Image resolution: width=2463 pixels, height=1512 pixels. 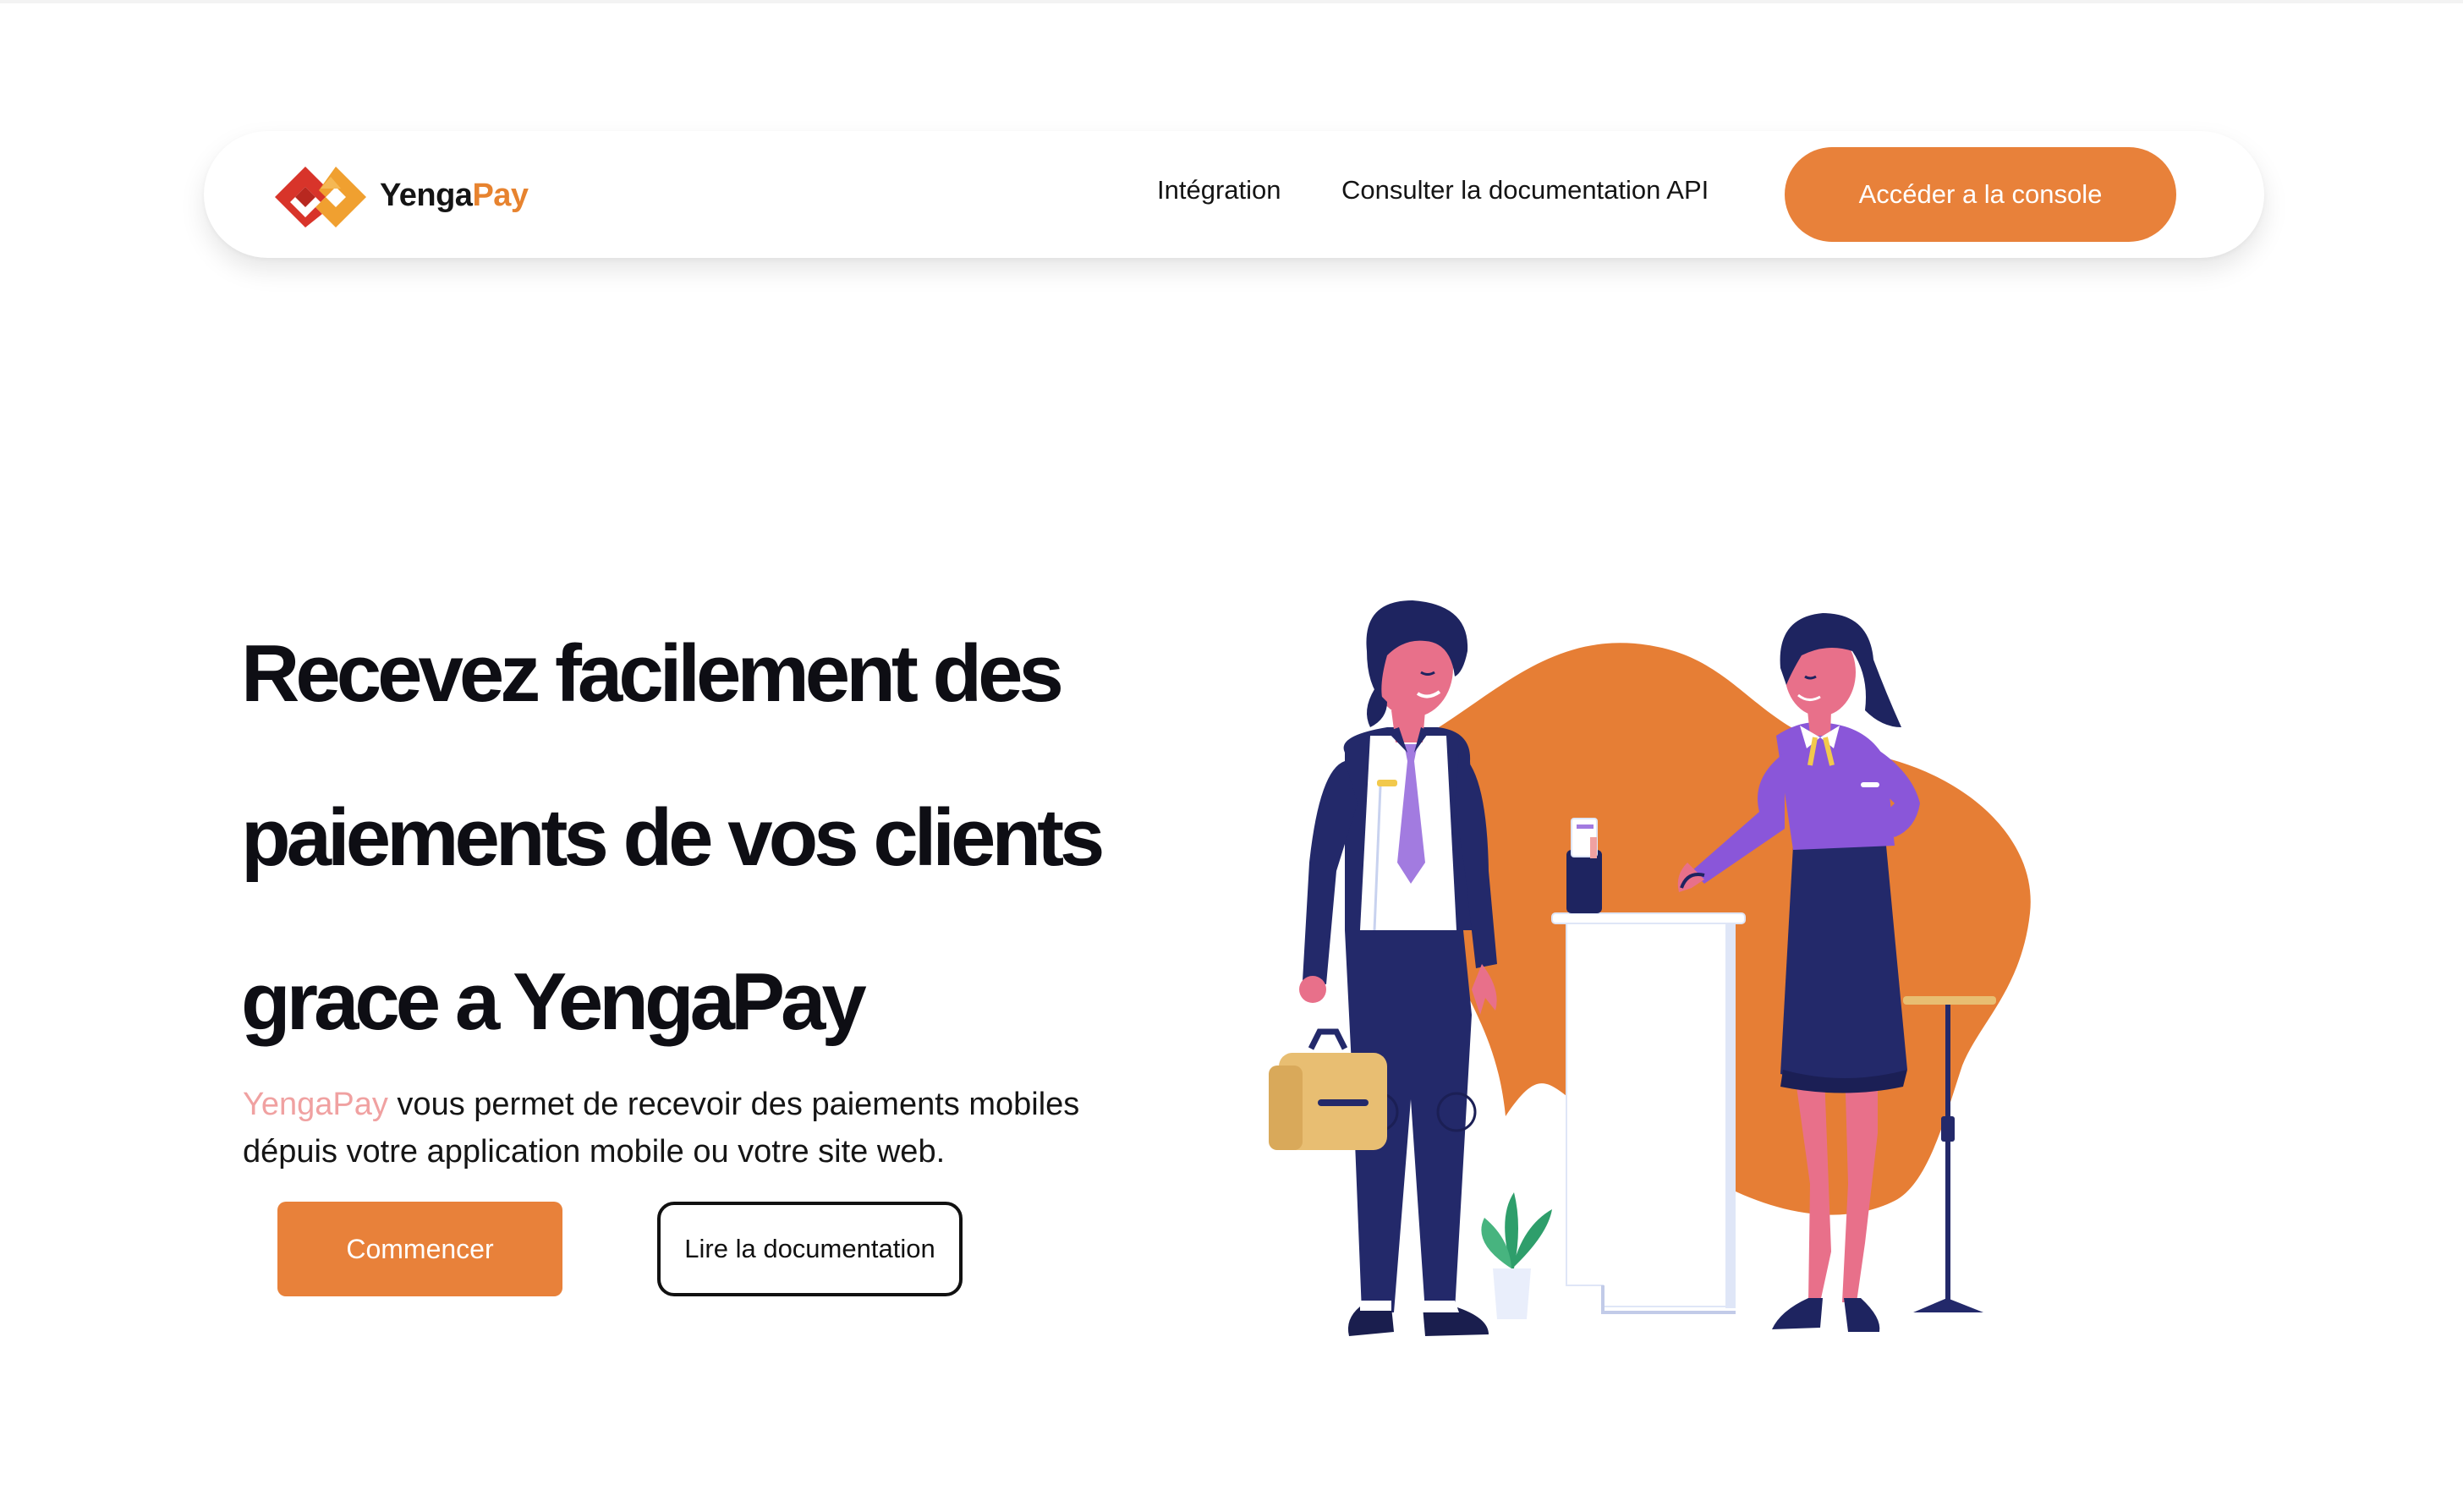 I want to click on brand-name: YengaPay, so click(x=454, y=196).